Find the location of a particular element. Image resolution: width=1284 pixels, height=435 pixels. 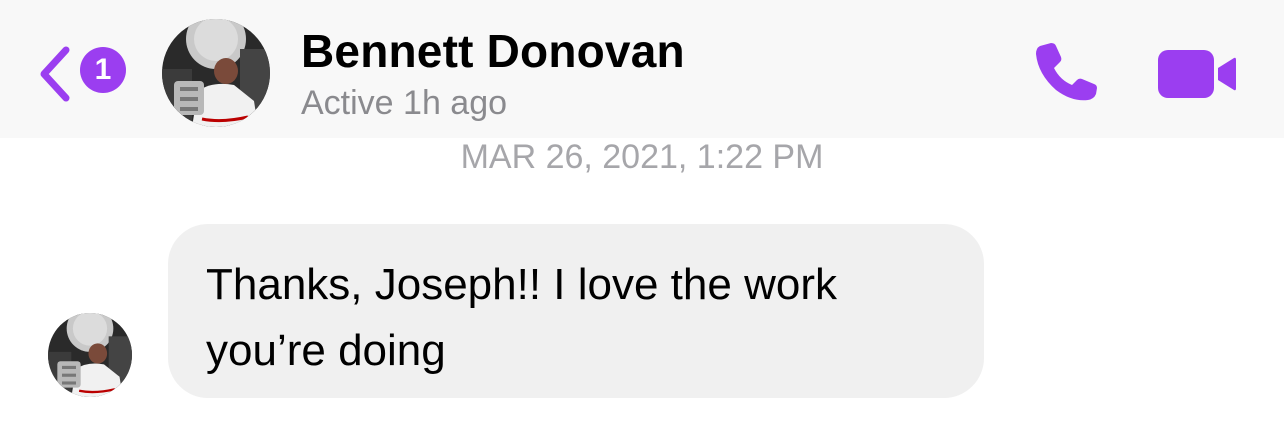

timestamp-text: MAR 26, 2021, 1:22 PM is located at coordinates (642, 157).